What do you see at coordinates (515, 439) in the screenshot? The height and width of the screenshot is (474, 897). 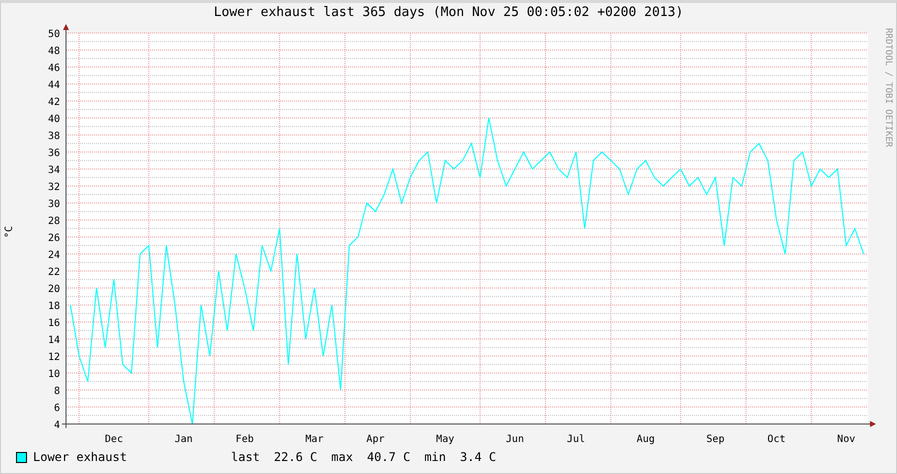 I see `x-tick-label: Jun` at bounding box center [515, 439].